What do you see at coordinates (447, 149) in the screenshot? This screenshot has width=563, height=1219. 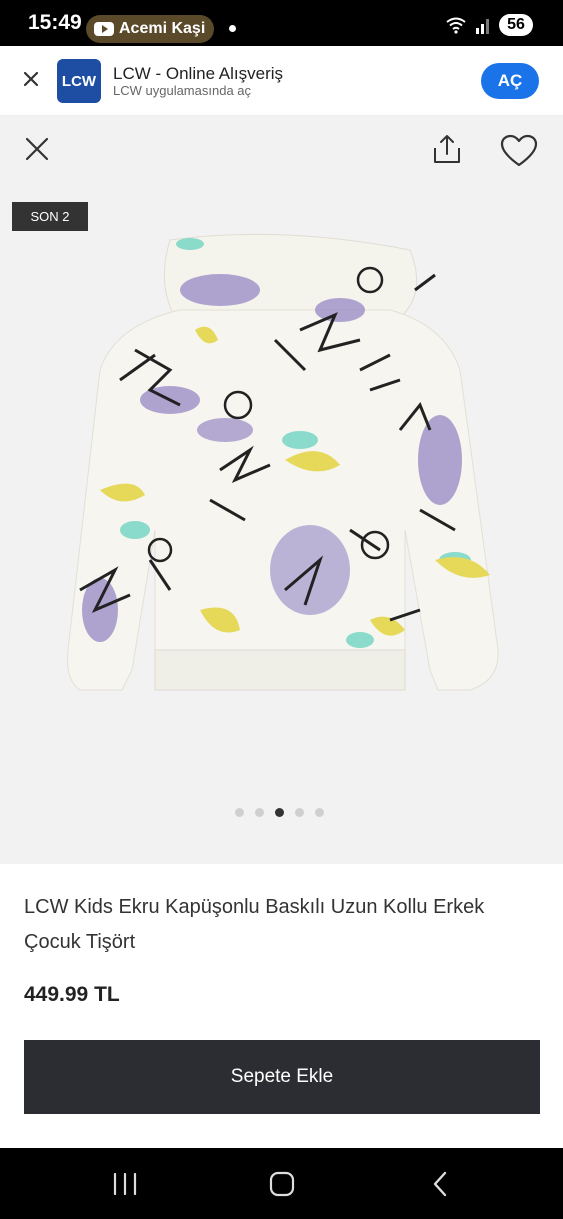 I see `share-icon` at bounding box center [447, 149].